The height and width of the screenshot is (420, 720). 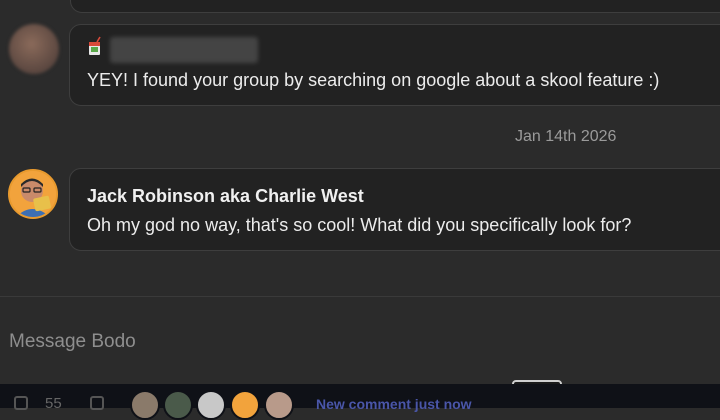 I want to click on bottom-bar: 55 New comment just now, so click(x=360, y=402).